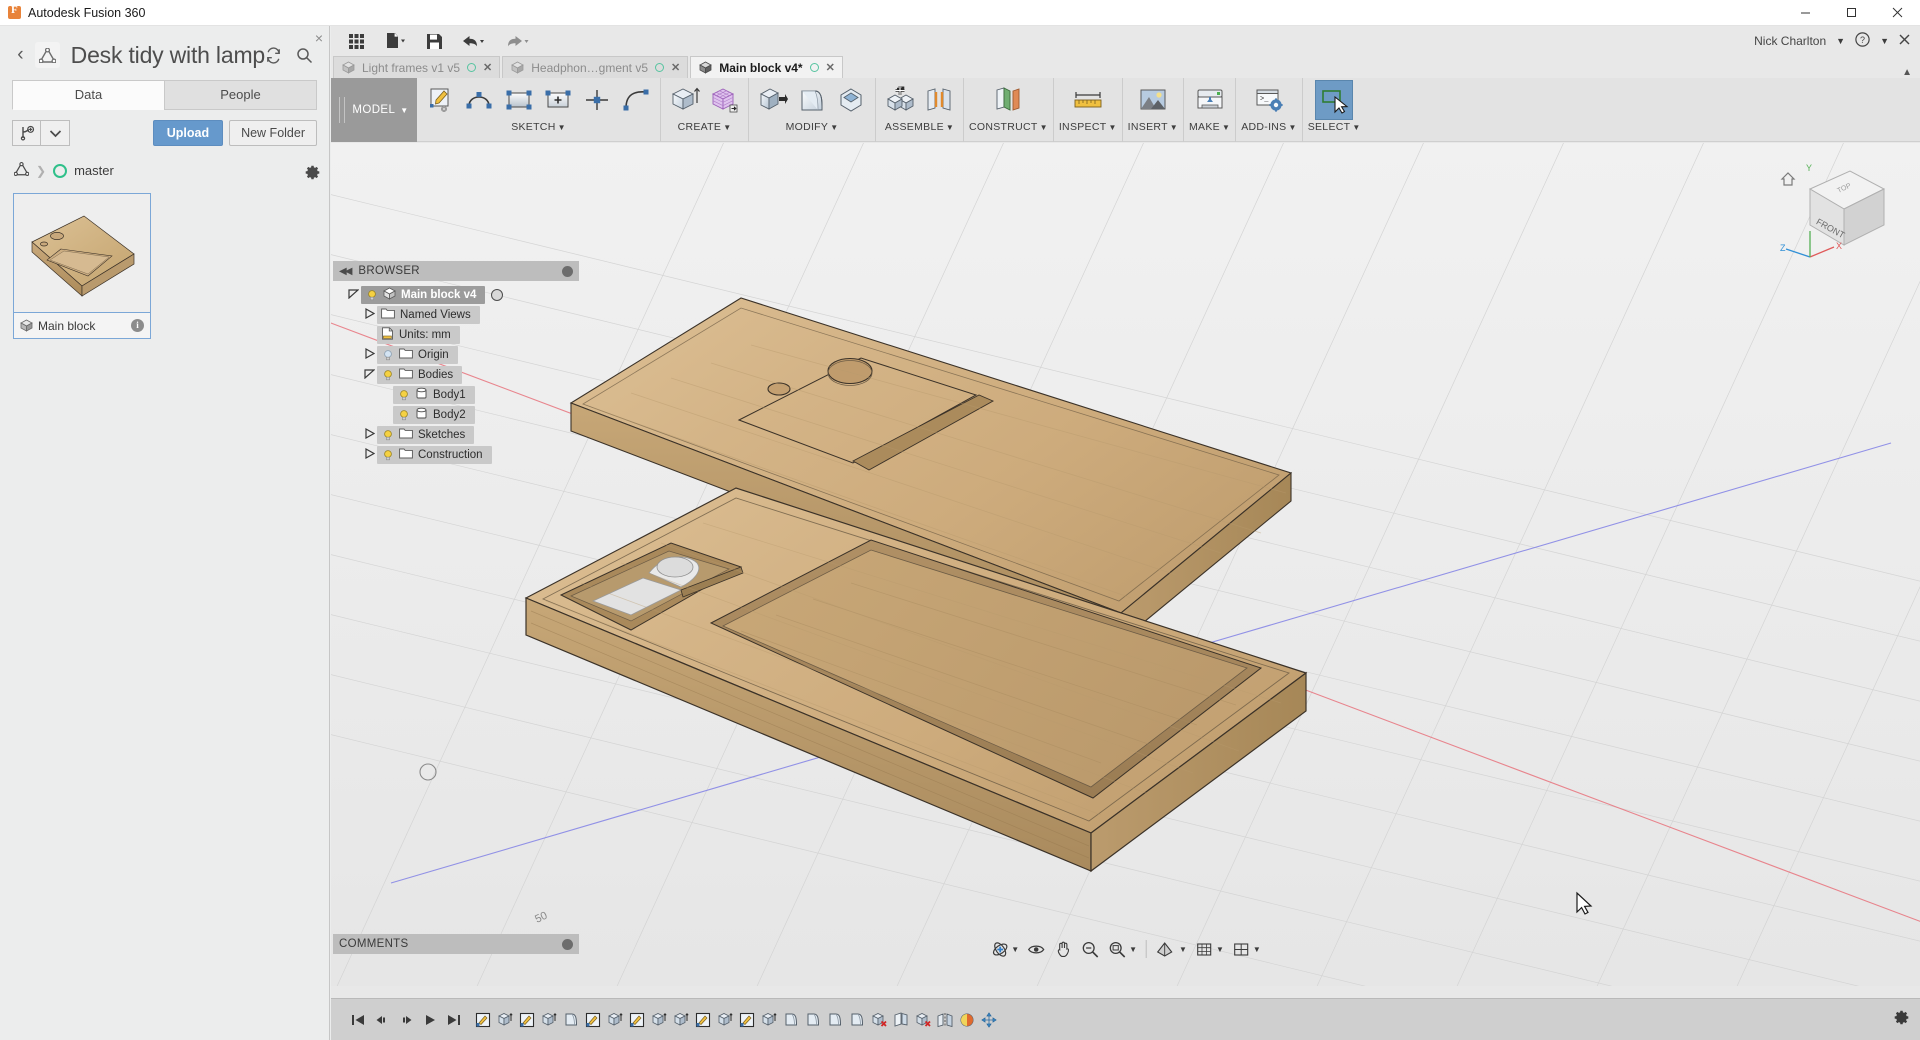 Image resolution: width=1920 pixels, height=1040 pixels. I want to click on new-folder-button: New Folder, so click(273, 133).